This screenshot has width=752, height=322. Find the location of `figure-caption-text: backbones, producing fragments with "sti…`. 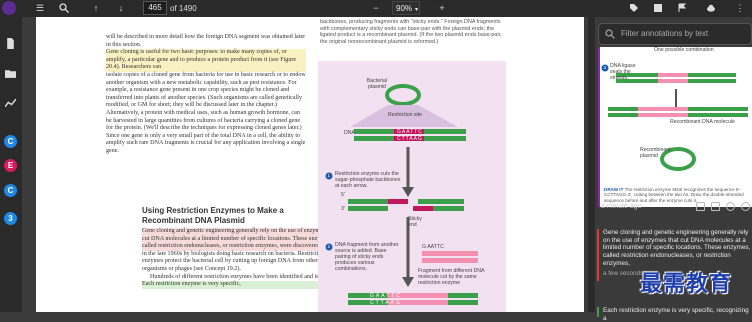

figure-caption-text: backbones, producing fragments with "sti… is located at coordinates (411, 32).